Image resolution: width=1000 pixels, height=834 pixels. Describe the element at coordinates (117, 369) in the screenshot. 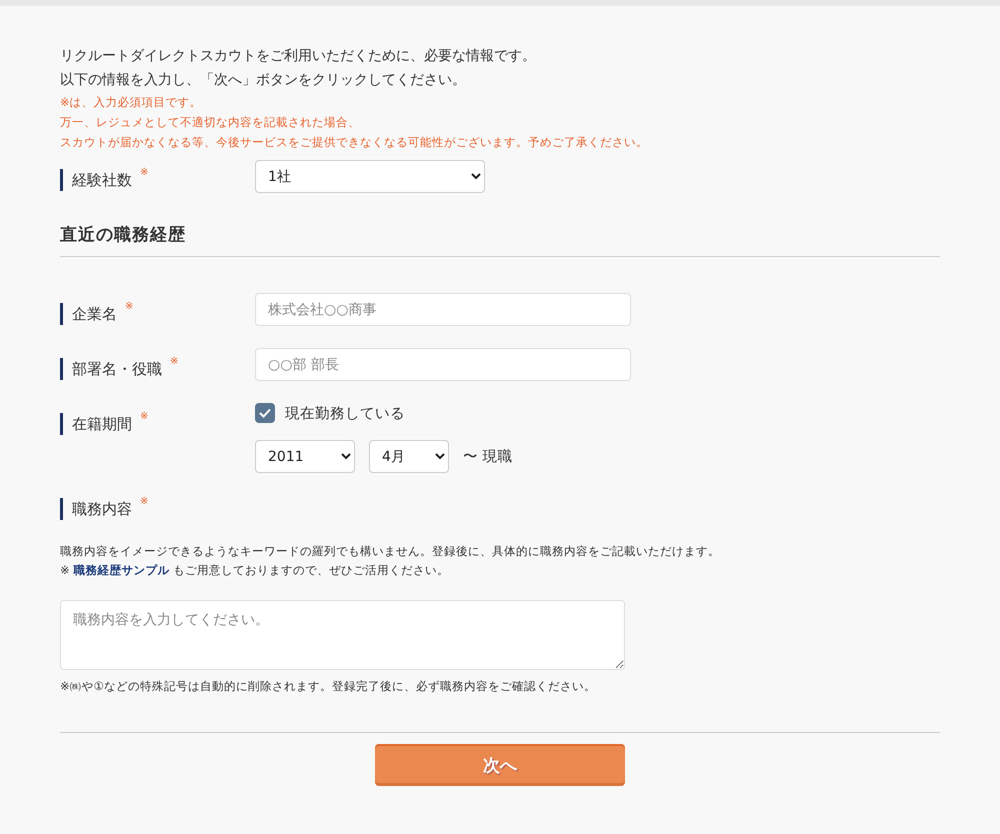

I see `field-label: 部署名・役職` at that location.